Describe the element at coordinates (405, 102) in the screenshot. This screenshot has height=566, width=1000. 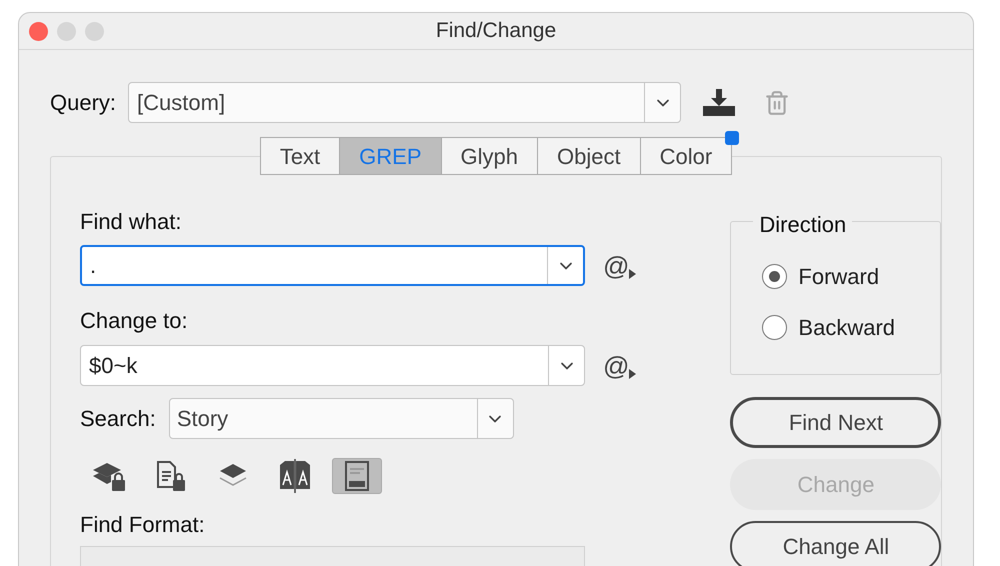
I see `query-dropdown: [Custom]` at that location.